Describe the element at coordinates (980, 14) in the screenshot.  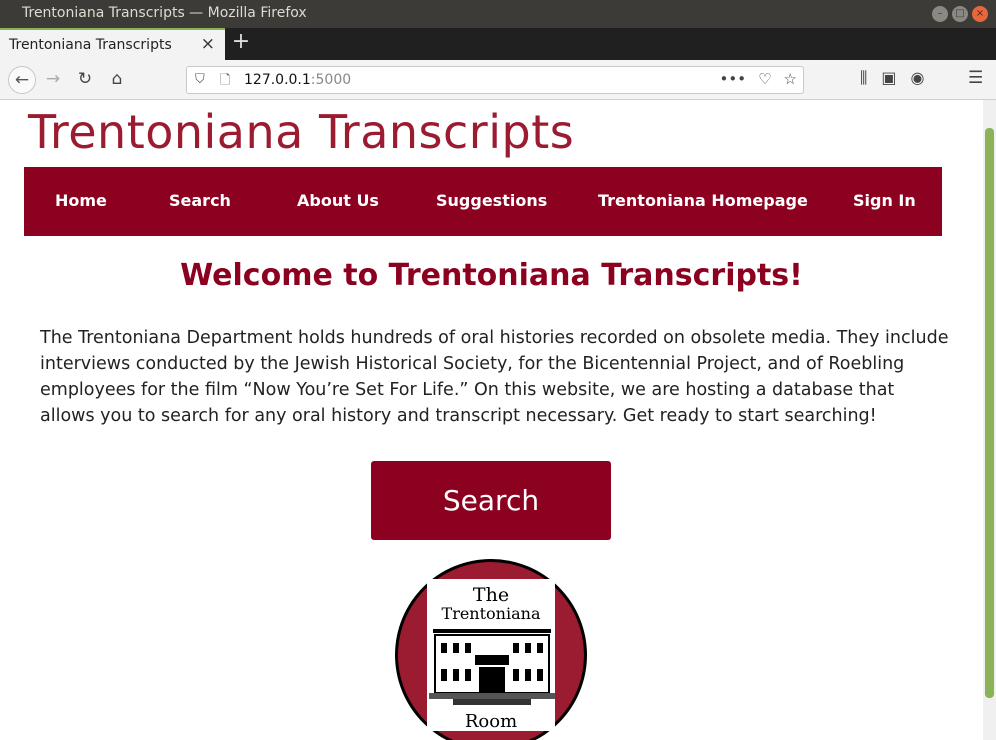
I see `close-window-button: ×` at that location.